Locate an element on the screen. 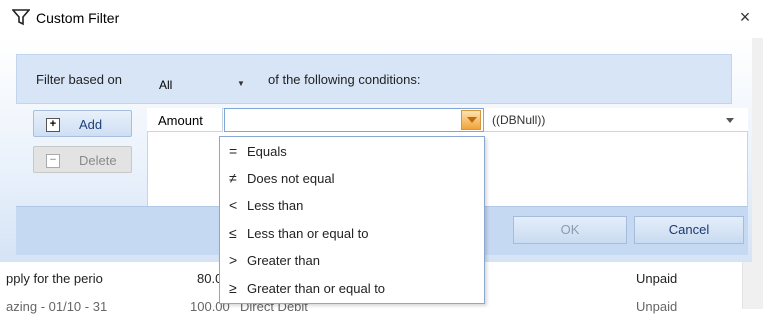  operator-option-less-or-equal: ≤ Less than or equal to is located at coordinates (352, 234).